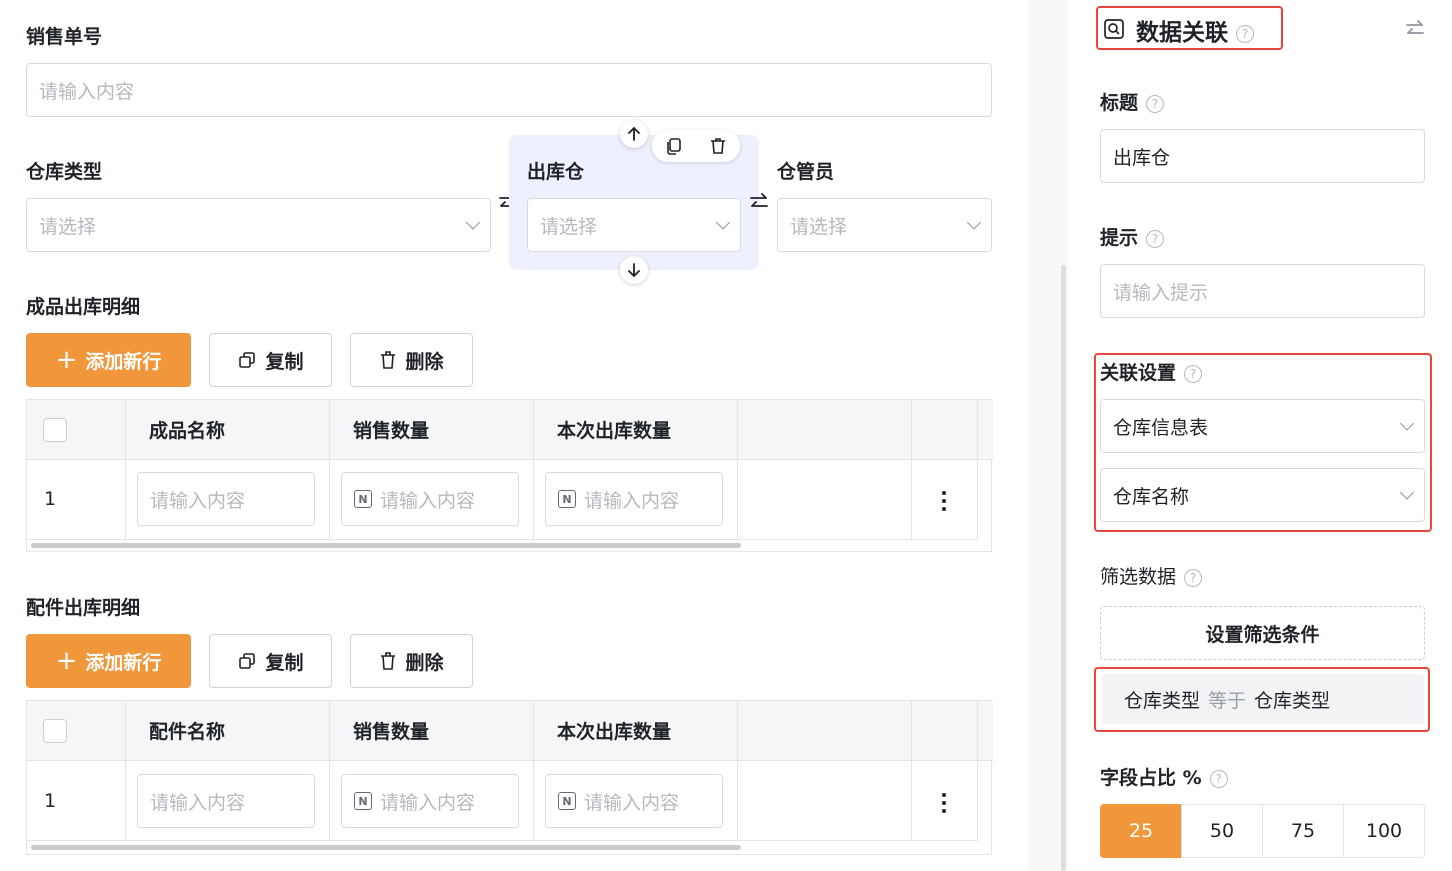 This screenshot has height=871, width=1452. Describe the element at coordinates (1262, 291) in the screenshot. I see `hint-input: 请输入提示` at that location.